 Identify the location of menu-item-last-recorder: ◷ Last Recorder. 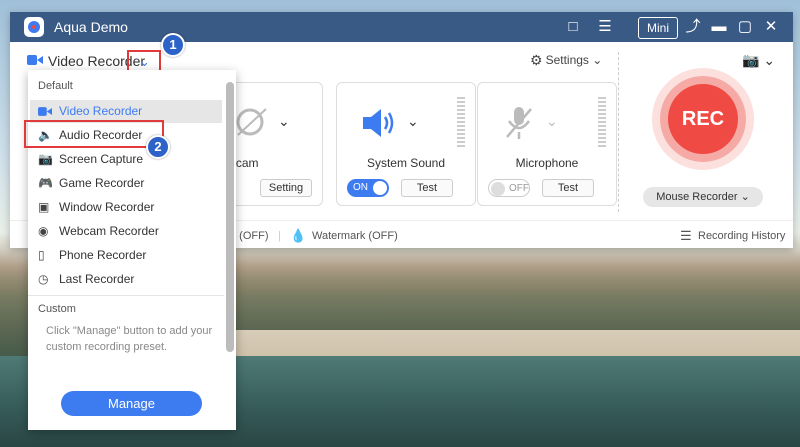
(126, 279).